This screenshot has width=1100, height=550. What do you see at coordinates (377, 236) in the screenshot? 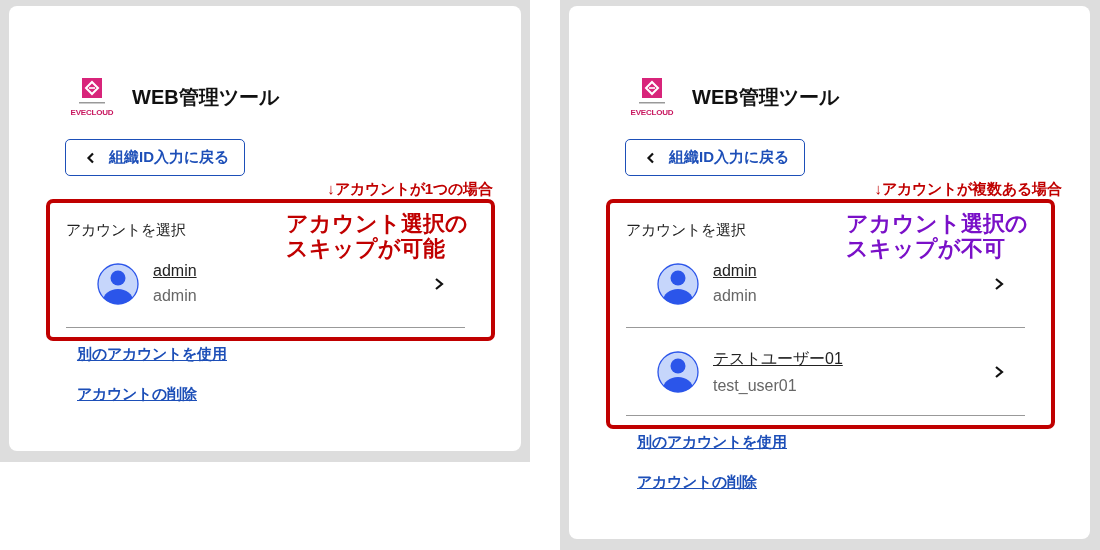
I see `annotation-text: アカウント選択のスキップが可能` at bounding box center [377, 236].